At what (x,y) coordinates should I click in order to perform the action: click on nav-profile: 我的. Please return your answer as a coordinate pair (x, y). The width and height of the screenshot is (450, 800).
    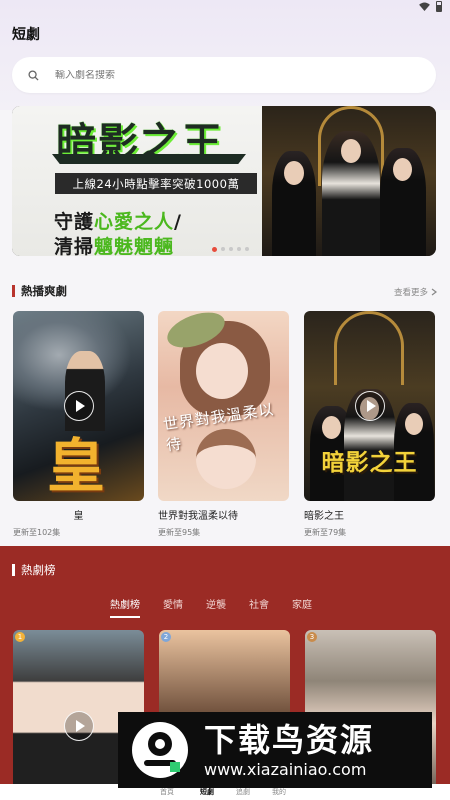
    Looking at the image, I should click on (279, 792).